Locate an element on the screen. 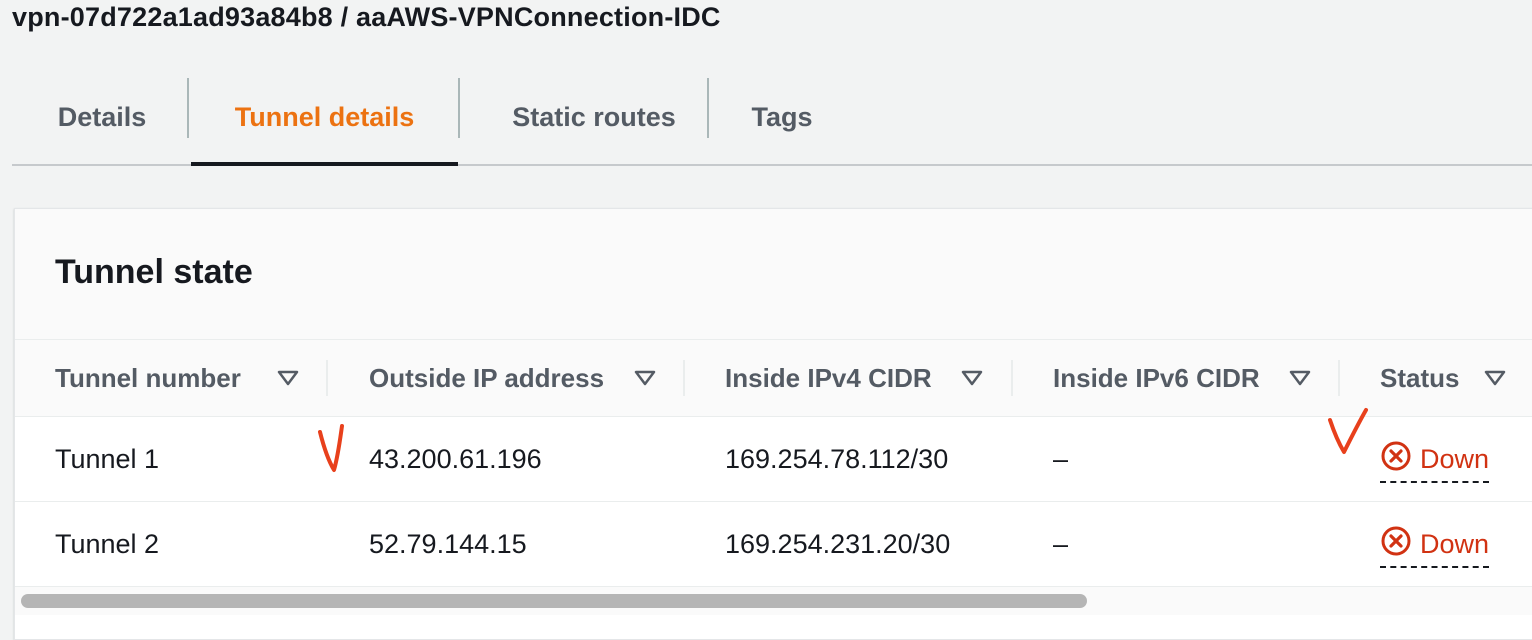  tab-tags: Tags is located at coordinates (782, 117).